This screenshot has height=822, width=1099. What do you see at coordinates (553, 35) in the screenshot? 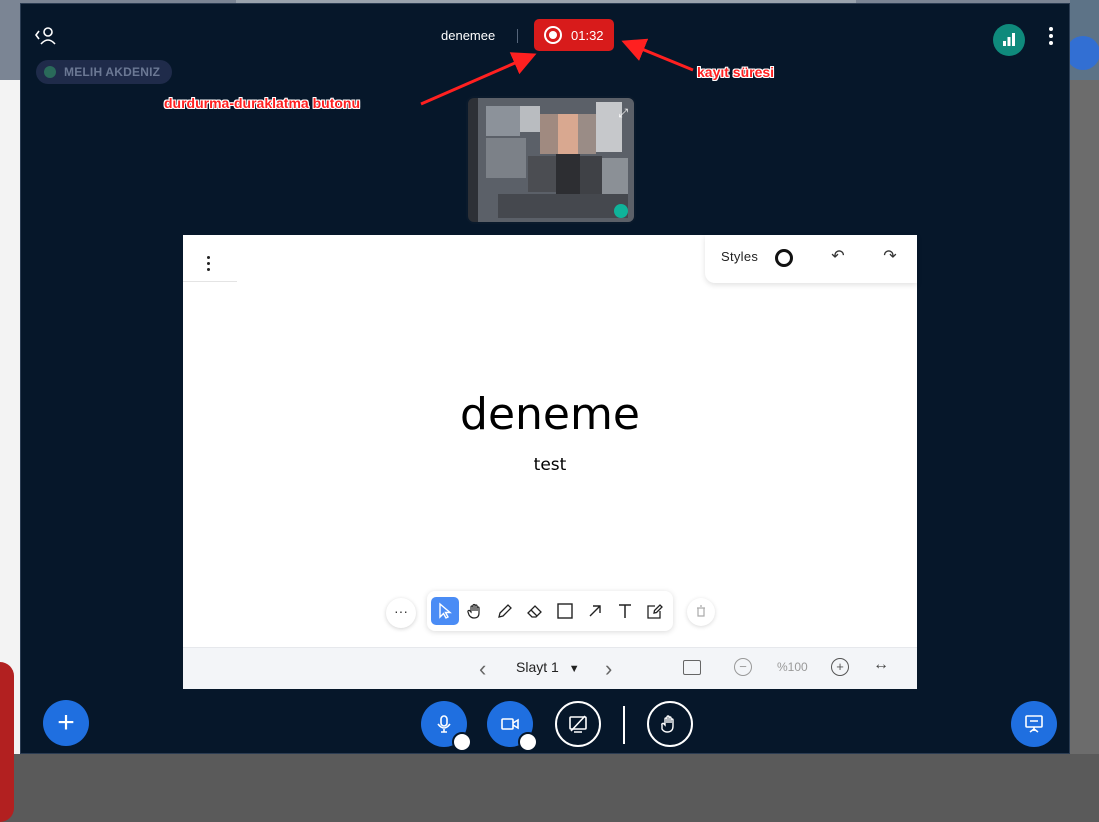
I see `record-icon` at bounding box center [553, 35].